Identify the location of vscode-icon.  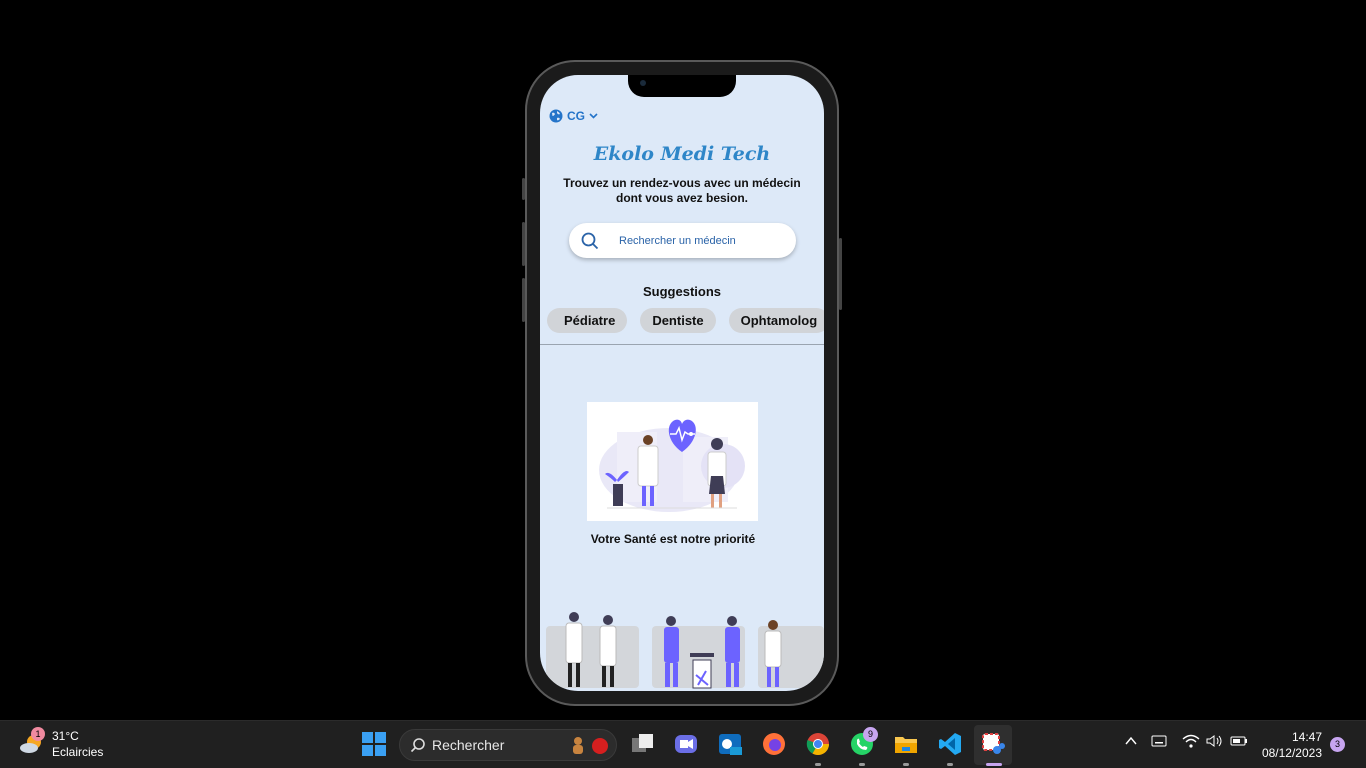
(950, 744).